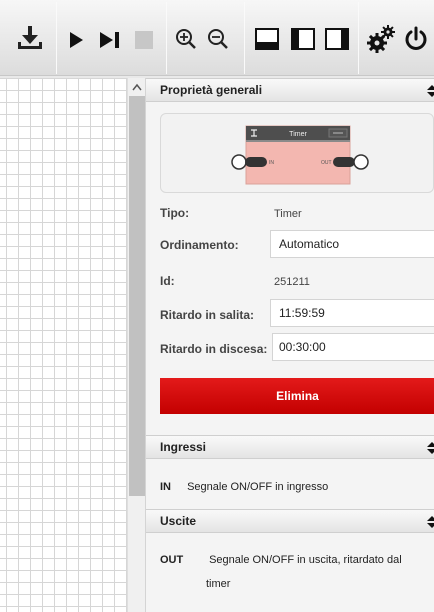 Image resolution: width=434 pixels, height=612 pixels. What do you see at coordinates (199, 245) in the screenshot?
I see `order-label: Ordinamento:` at bounding box center [199, 245].